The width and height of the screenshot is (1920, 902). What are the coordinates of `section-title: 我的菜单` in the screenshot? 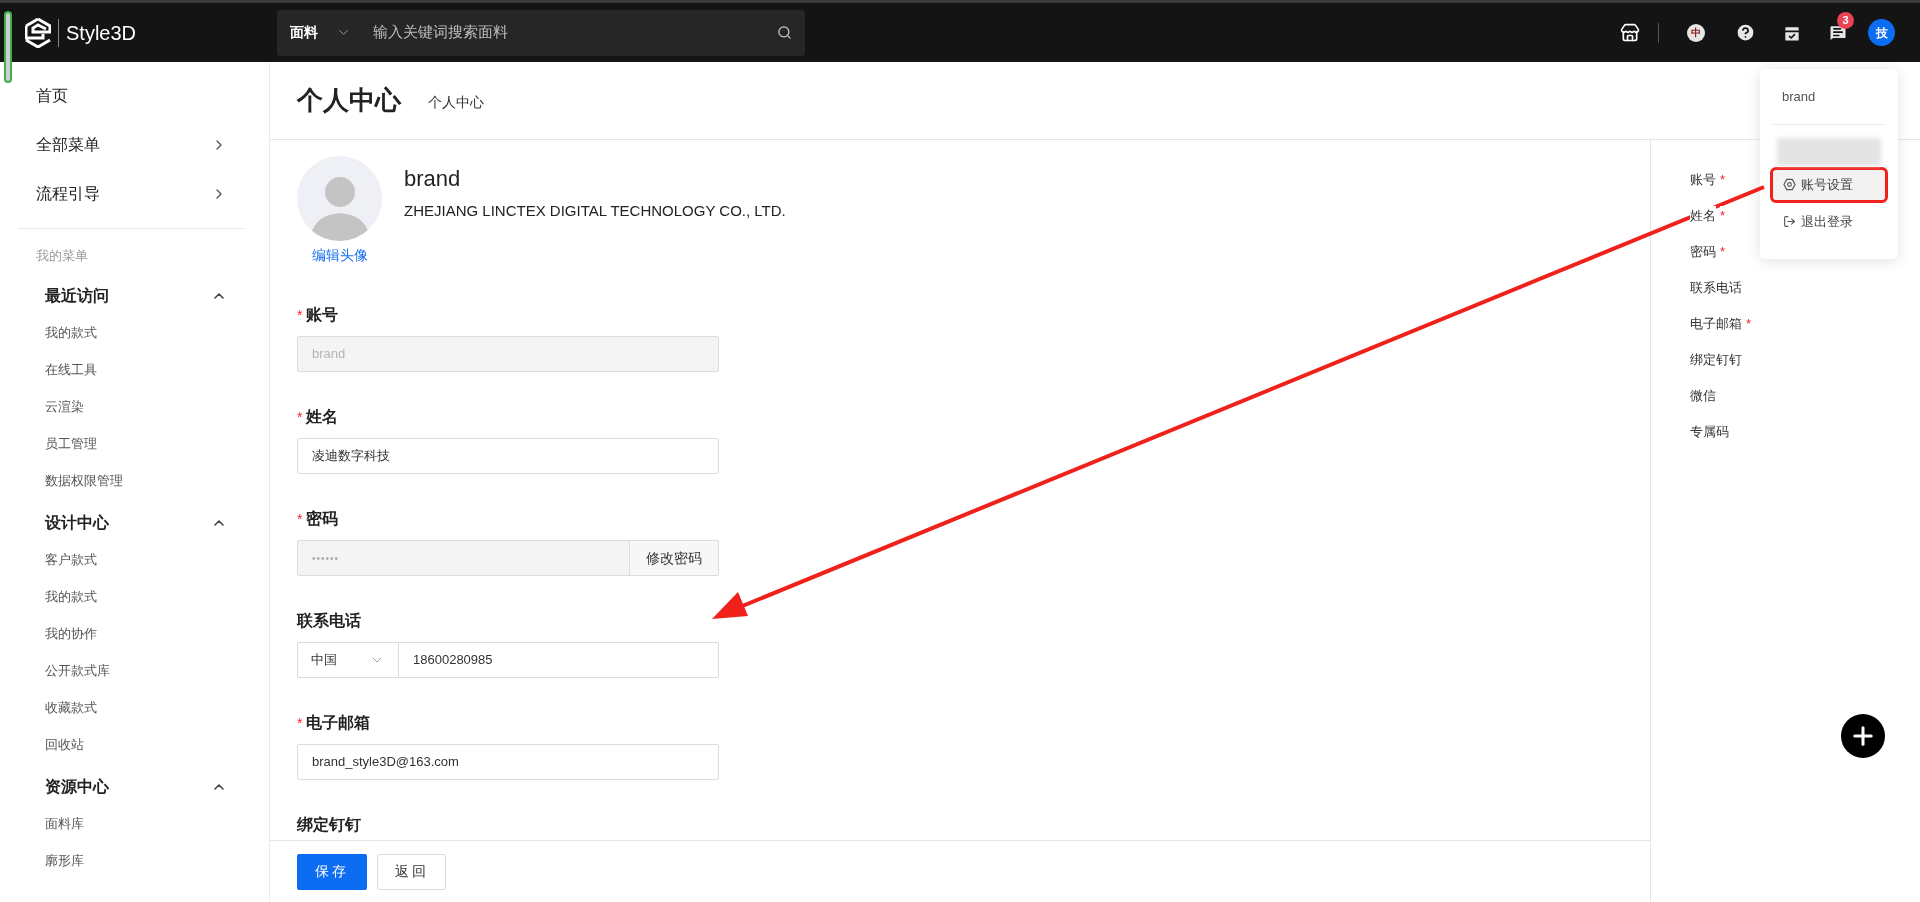 It's located at (62, 256).